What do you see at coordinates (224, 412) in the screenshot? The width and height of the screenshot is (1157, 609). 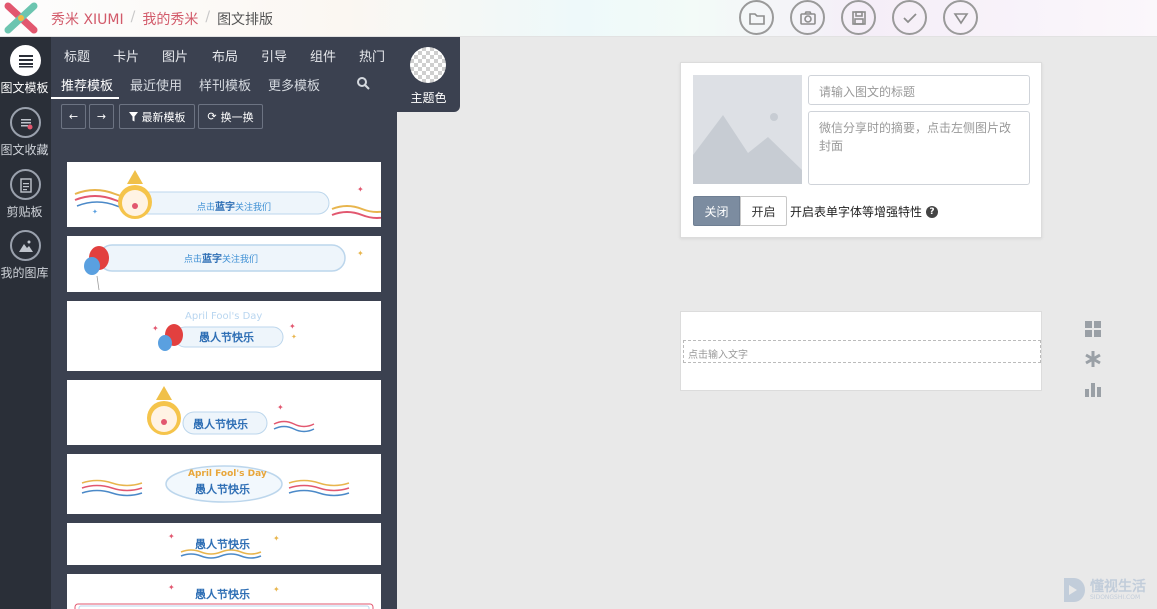 I see `template-card: ✦ 愚人节快乐` at bounding box center [224, 412].